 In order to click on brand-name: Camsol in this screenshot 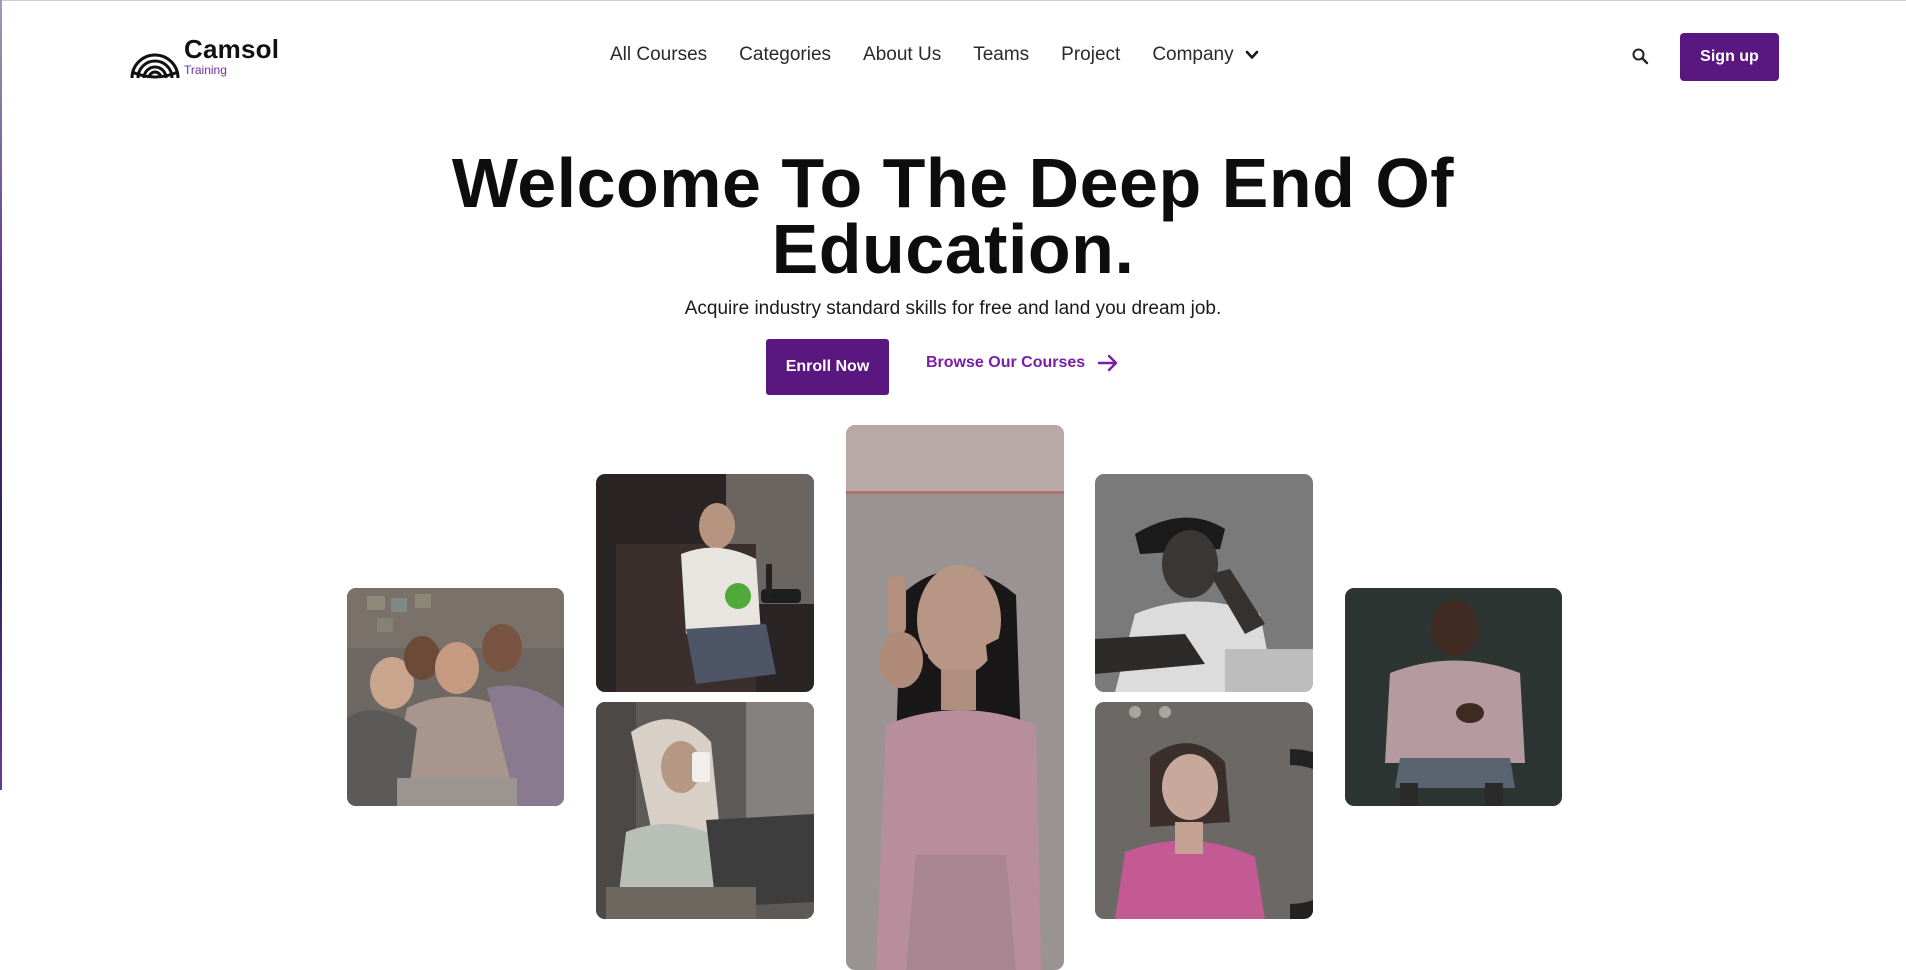, I will do `click(232, 49)`.